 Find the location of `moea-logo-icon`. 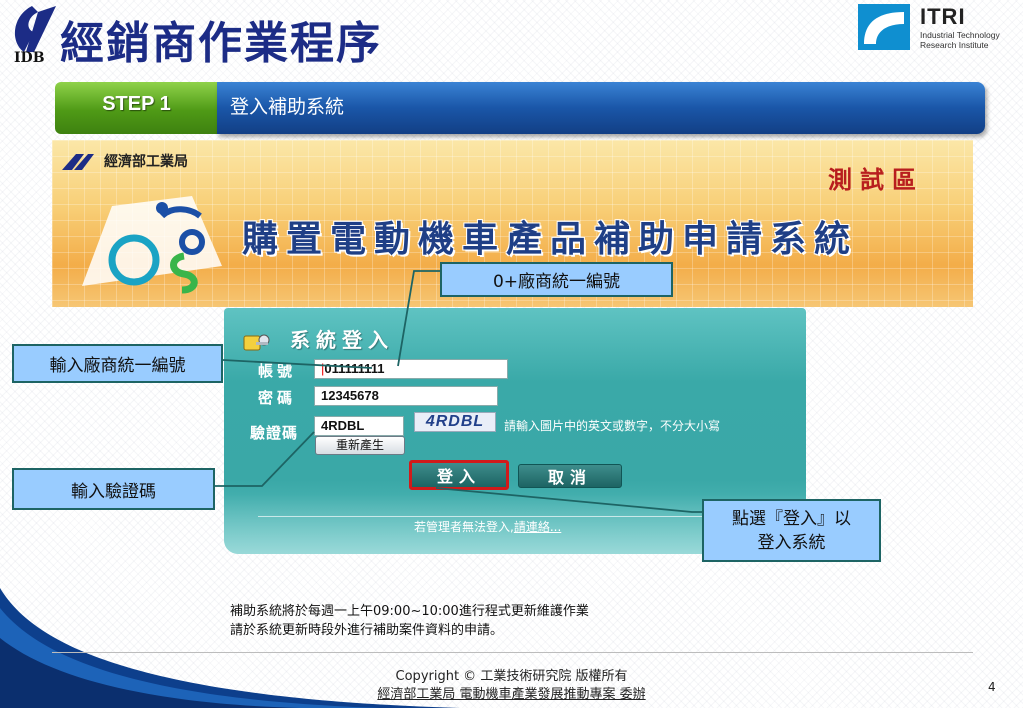

moea-logo-icon is located at coordinates (78, 162).